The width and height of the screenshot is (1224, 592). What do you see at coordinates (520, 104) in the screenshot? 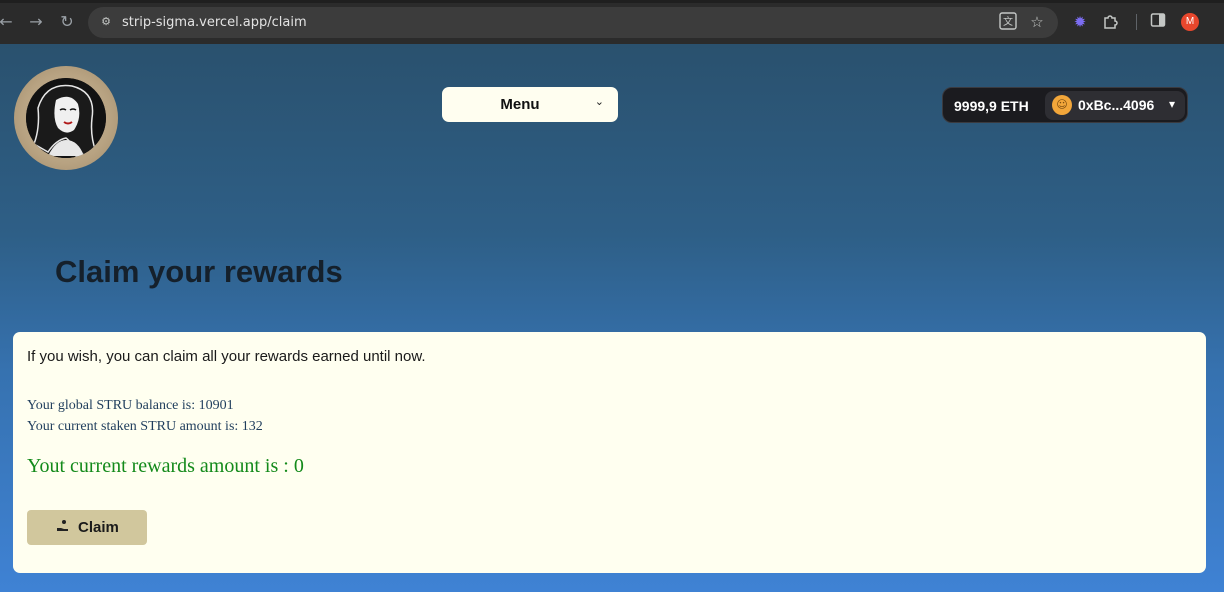
I see `menu-label: Menu` at bounding box center [520, 104].